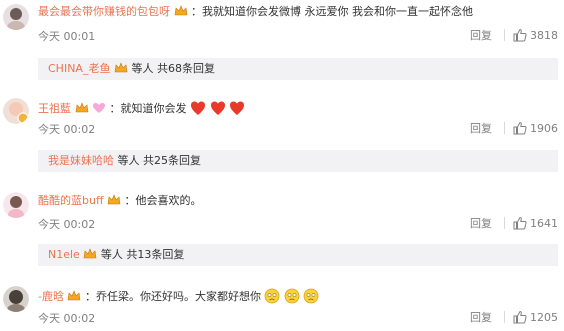 This screenshot has width=564, height=331. I want to click on comment-text: ：就知道你会发, so click(148, 108).